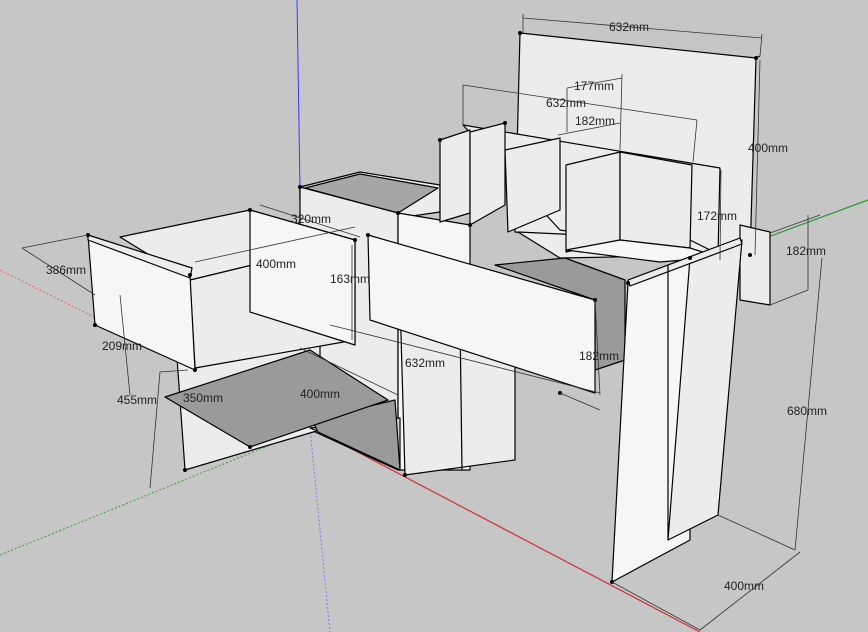  Describe the element at coordinates (276, 264) in the screenshot. I see `dim-drawer-width: 400mm` at that location.